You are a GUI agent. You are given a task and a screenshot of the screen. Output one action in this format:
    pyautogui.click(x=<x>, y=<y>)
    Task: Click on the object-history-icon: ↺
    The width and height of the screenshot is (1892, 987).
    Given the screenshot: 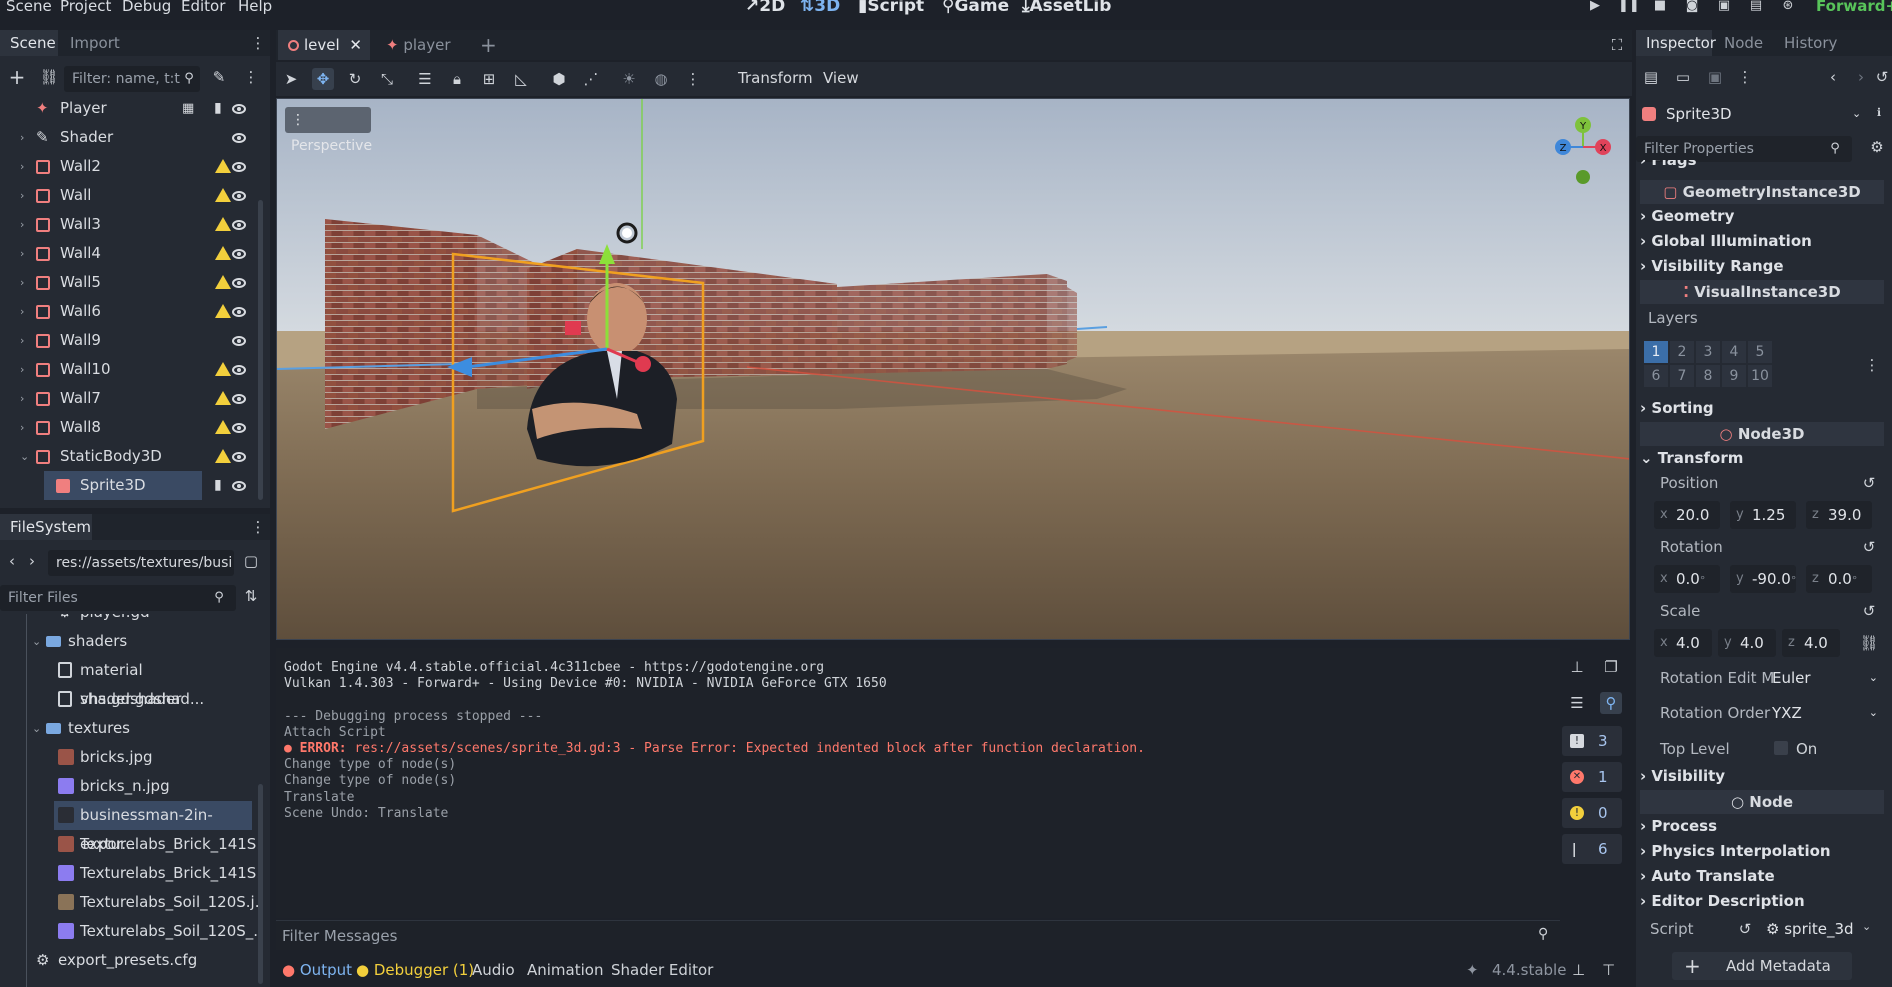 What is the action you would take?
    pyautogui.click(x=1882, y=77)
    